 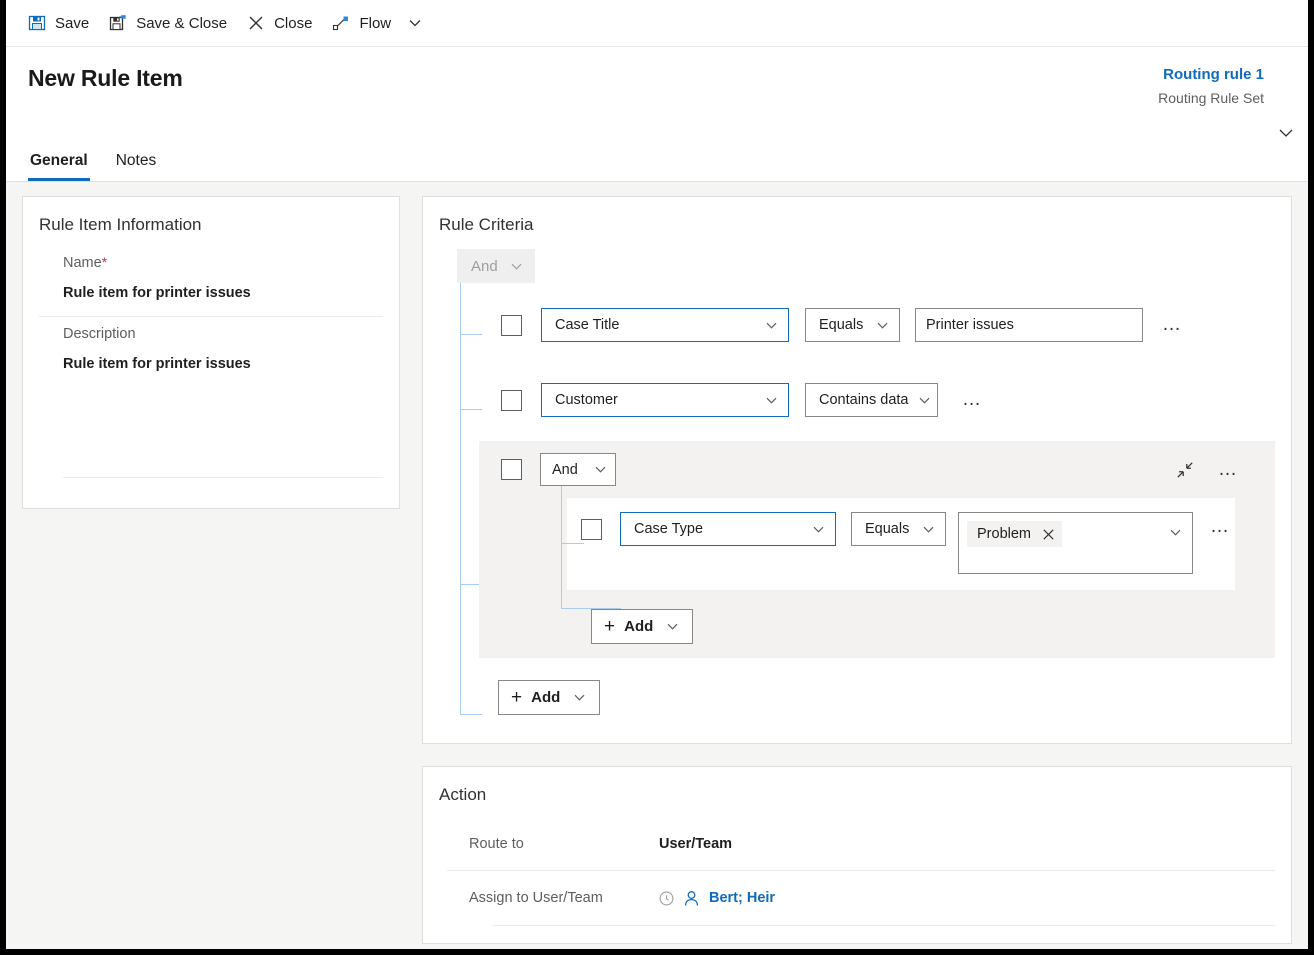 I want to click on save-and-close-button: Save & Close, so click(x=168, y=23).